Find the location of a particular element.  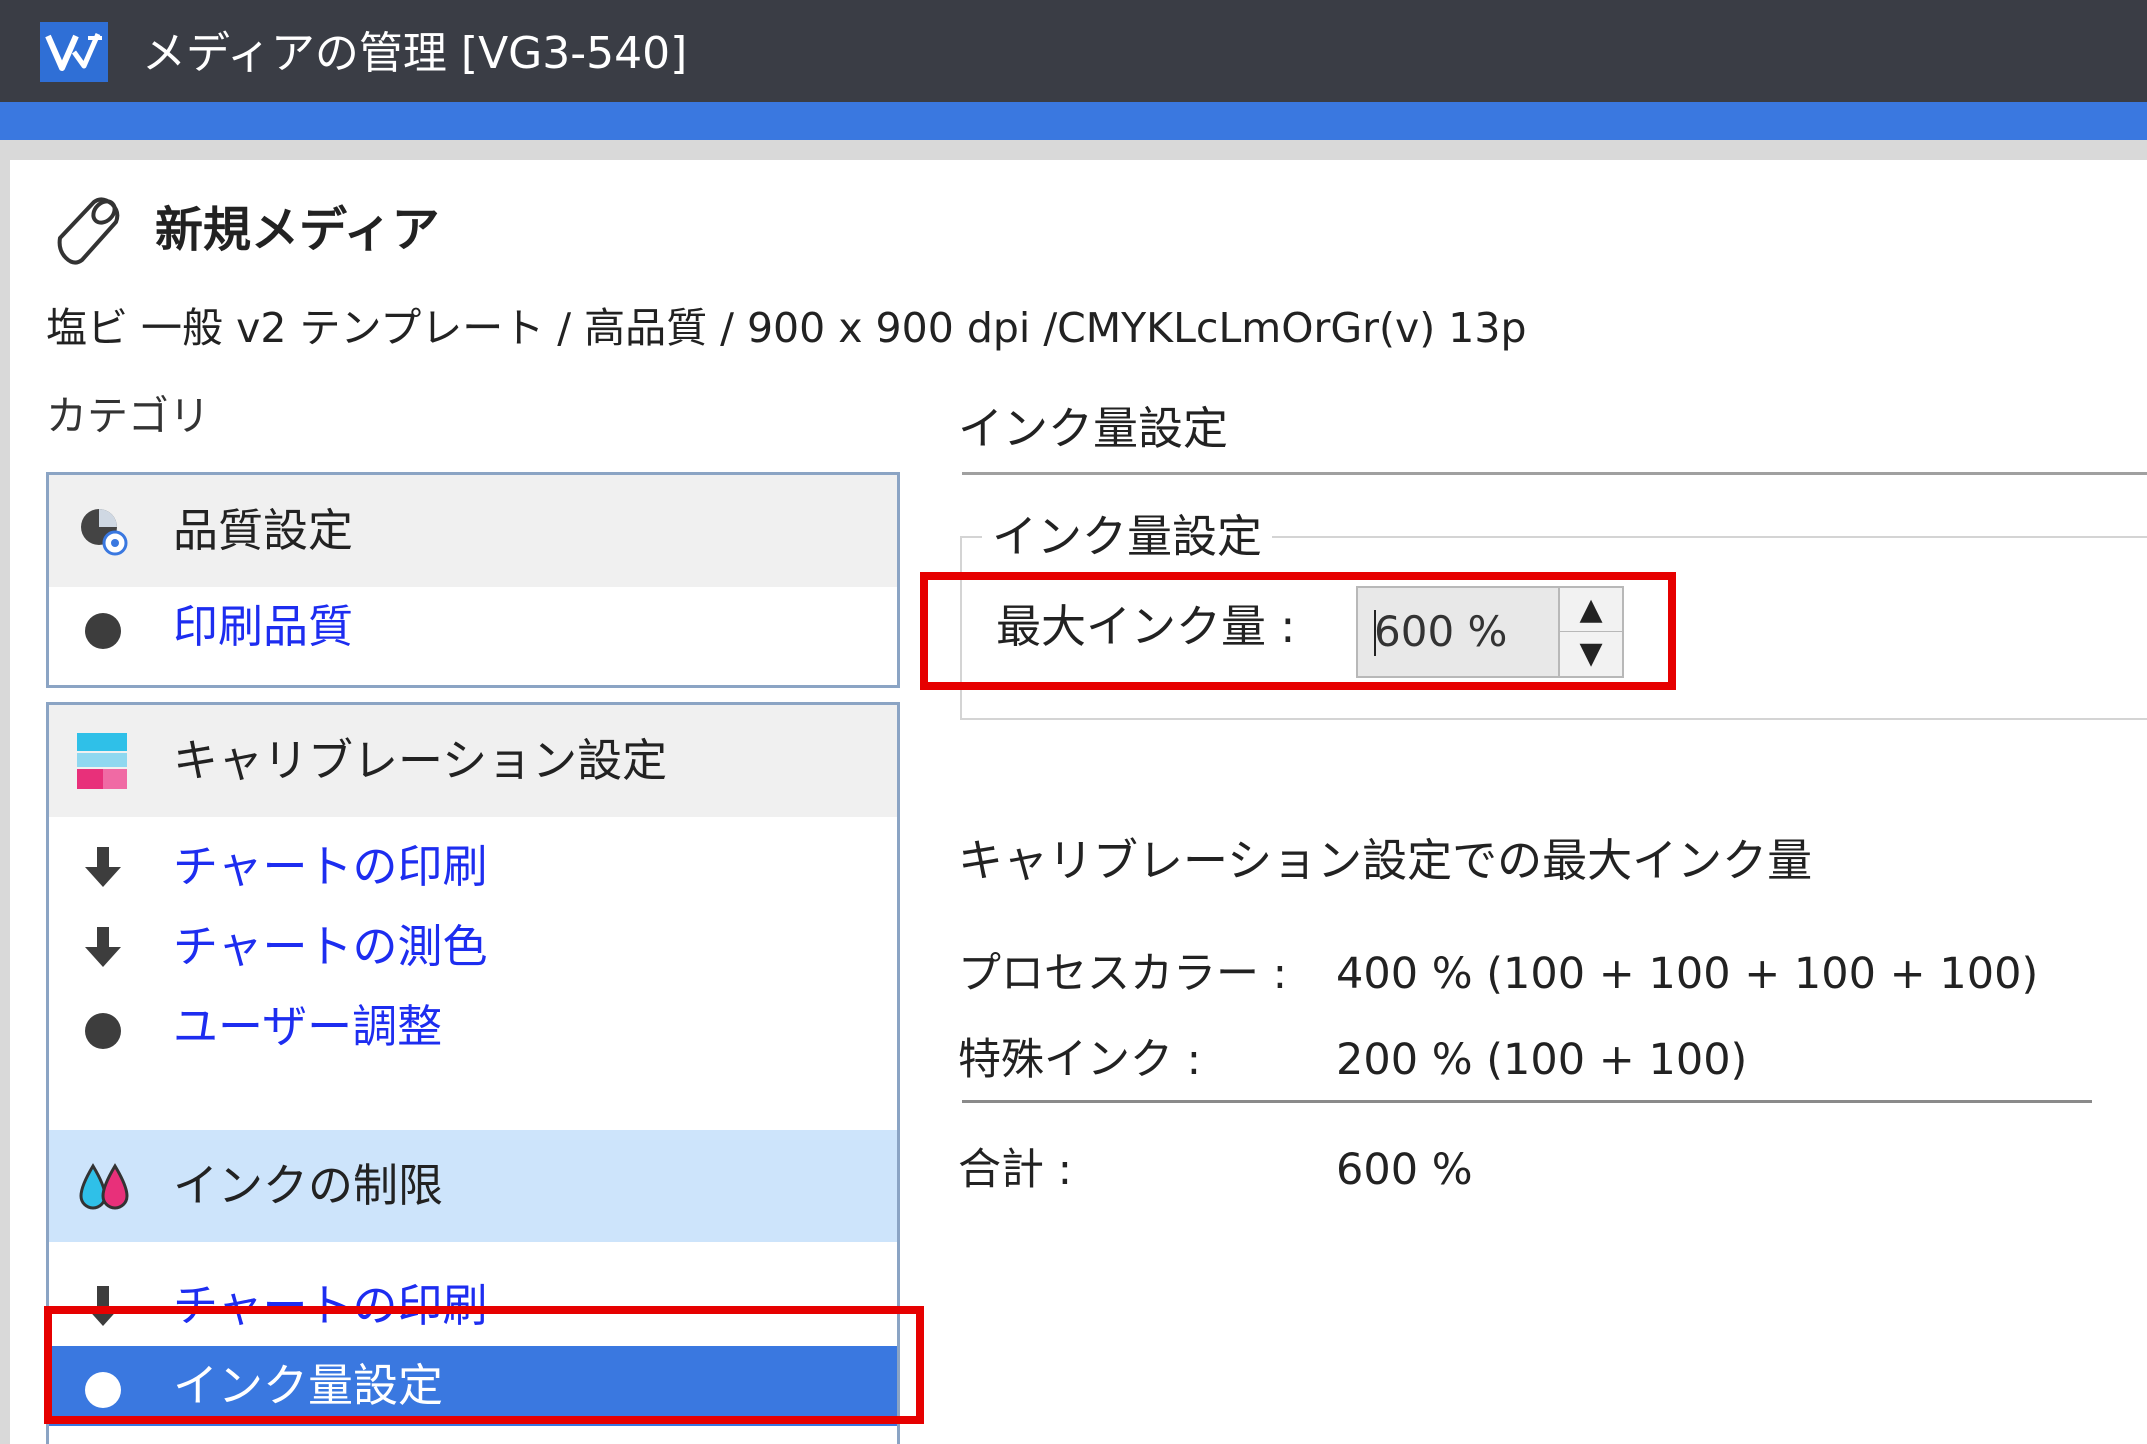

media-roll-icon is located at coordinates (88, 231).